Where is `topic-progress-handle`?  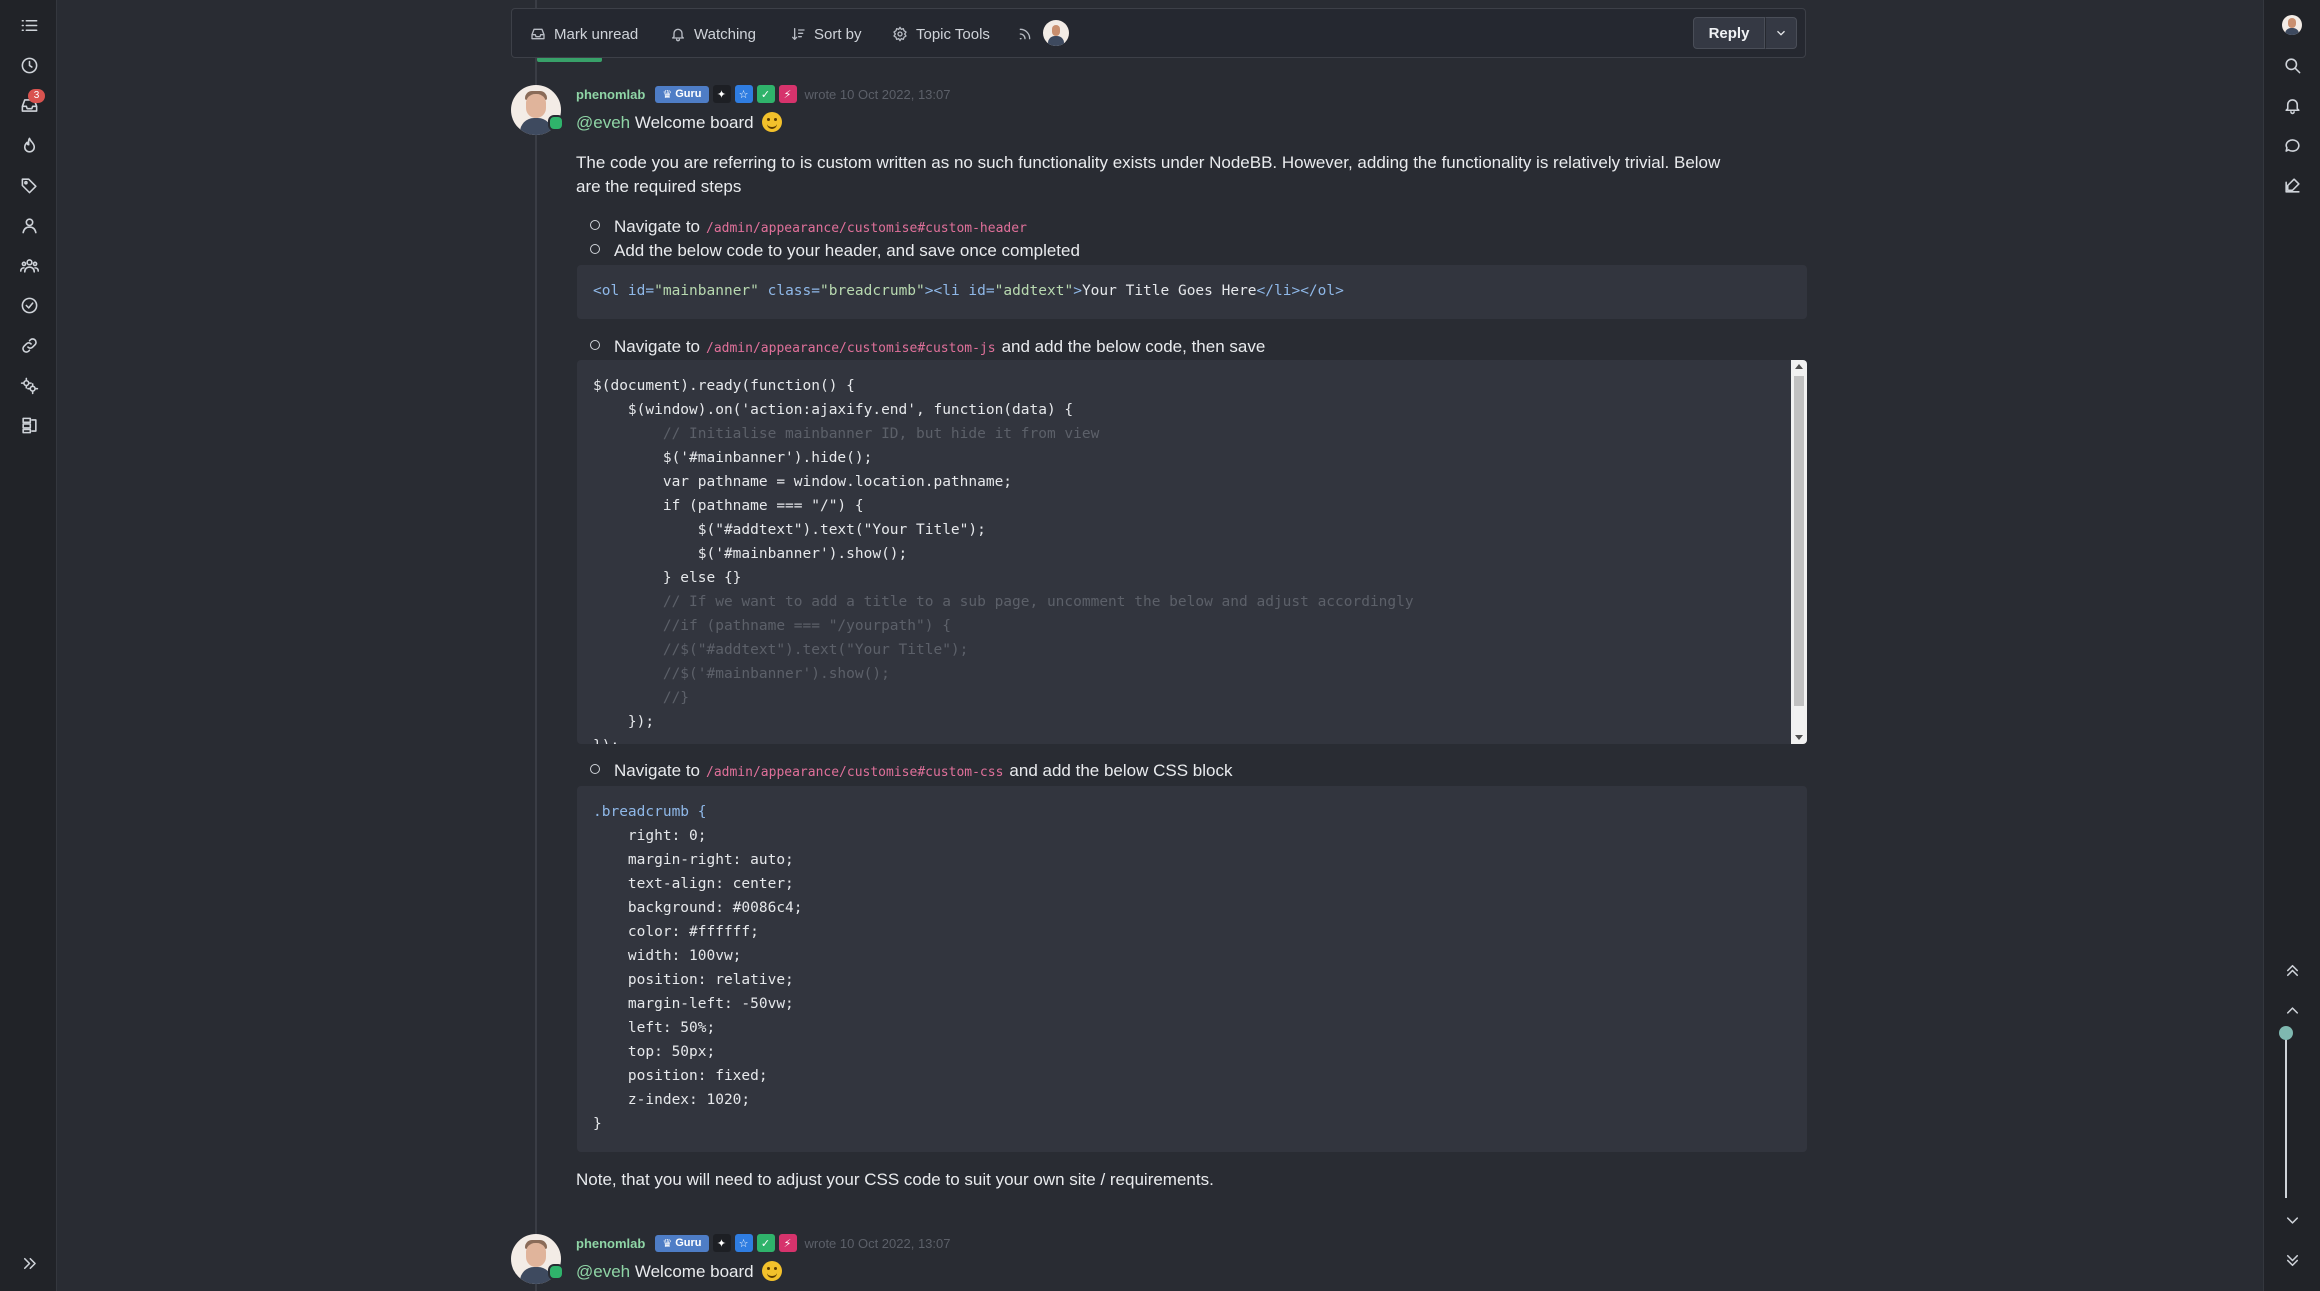
topic-progress-handle is located at coordinates (2286, 1033).